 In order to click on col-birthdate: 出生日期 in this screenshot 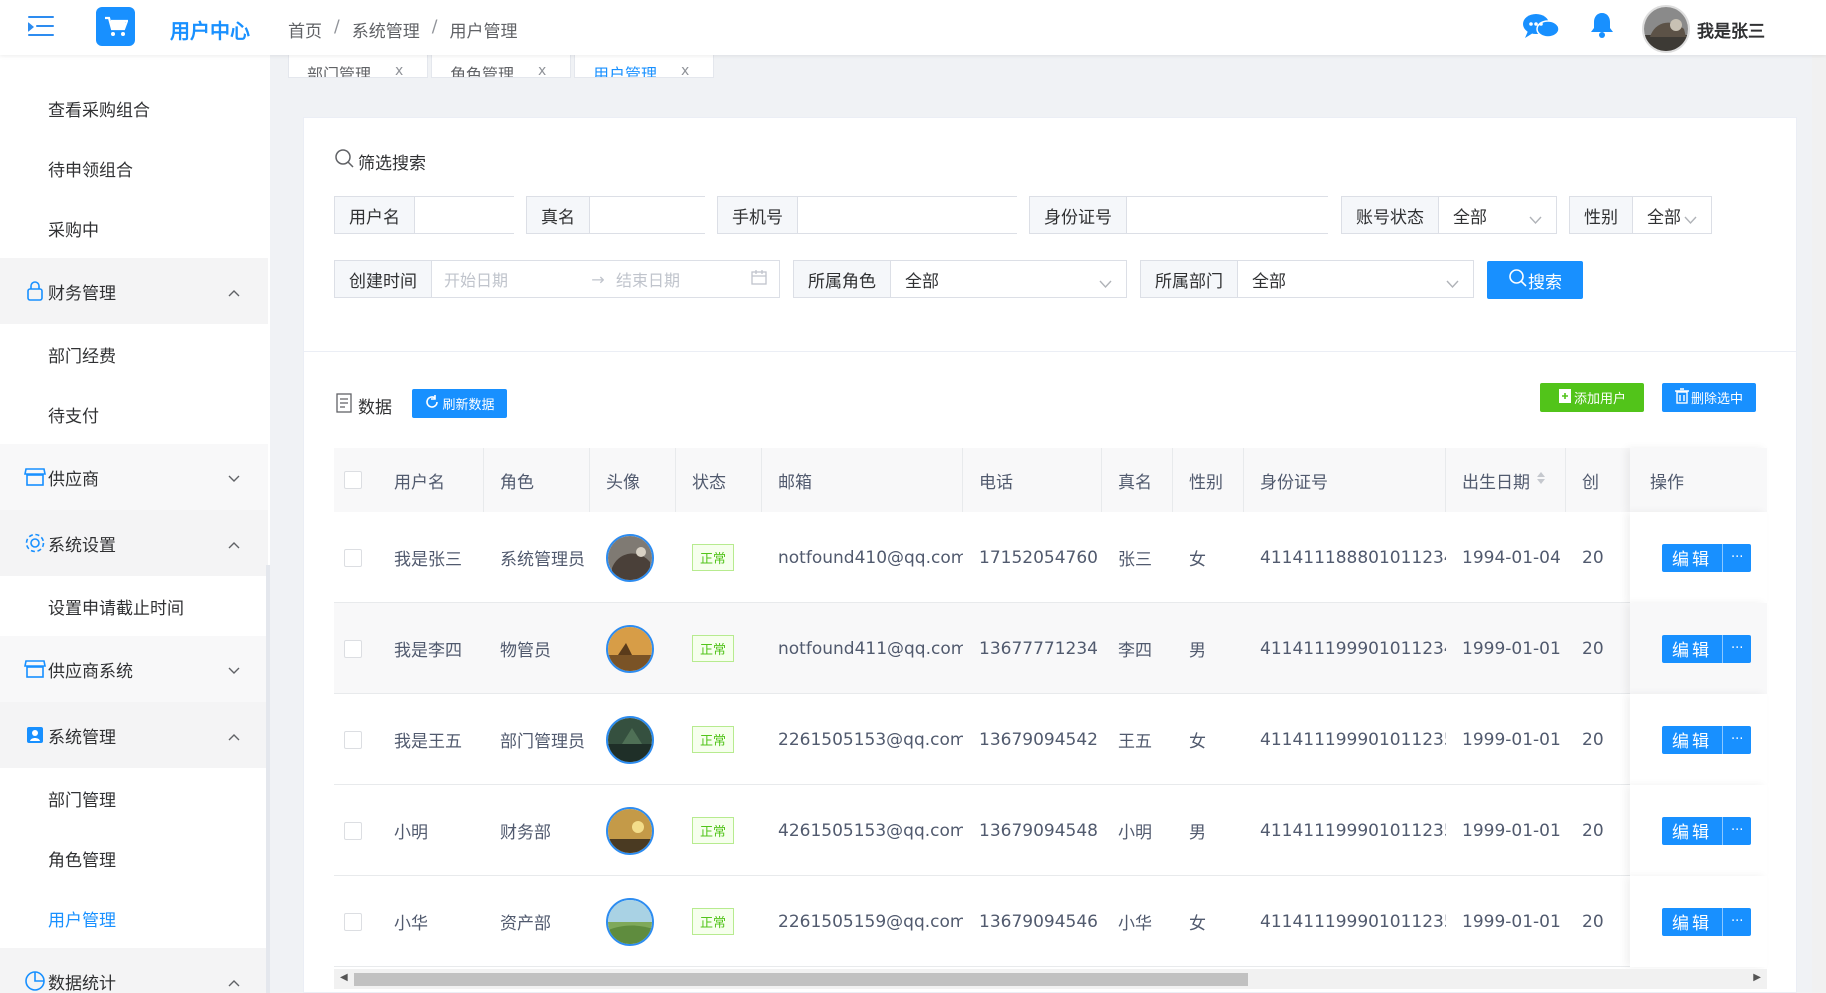, I will do `click(1506, 480)`.